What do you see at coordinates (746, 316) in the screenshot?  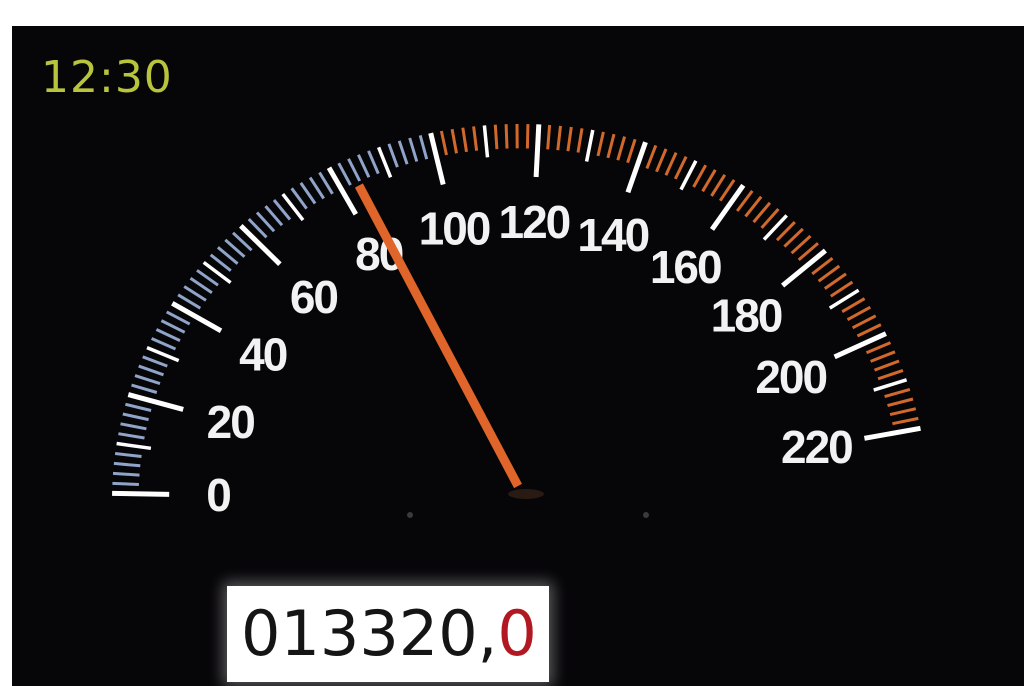 I see `scale-label-180: 180` at bounding box center [746, 316].